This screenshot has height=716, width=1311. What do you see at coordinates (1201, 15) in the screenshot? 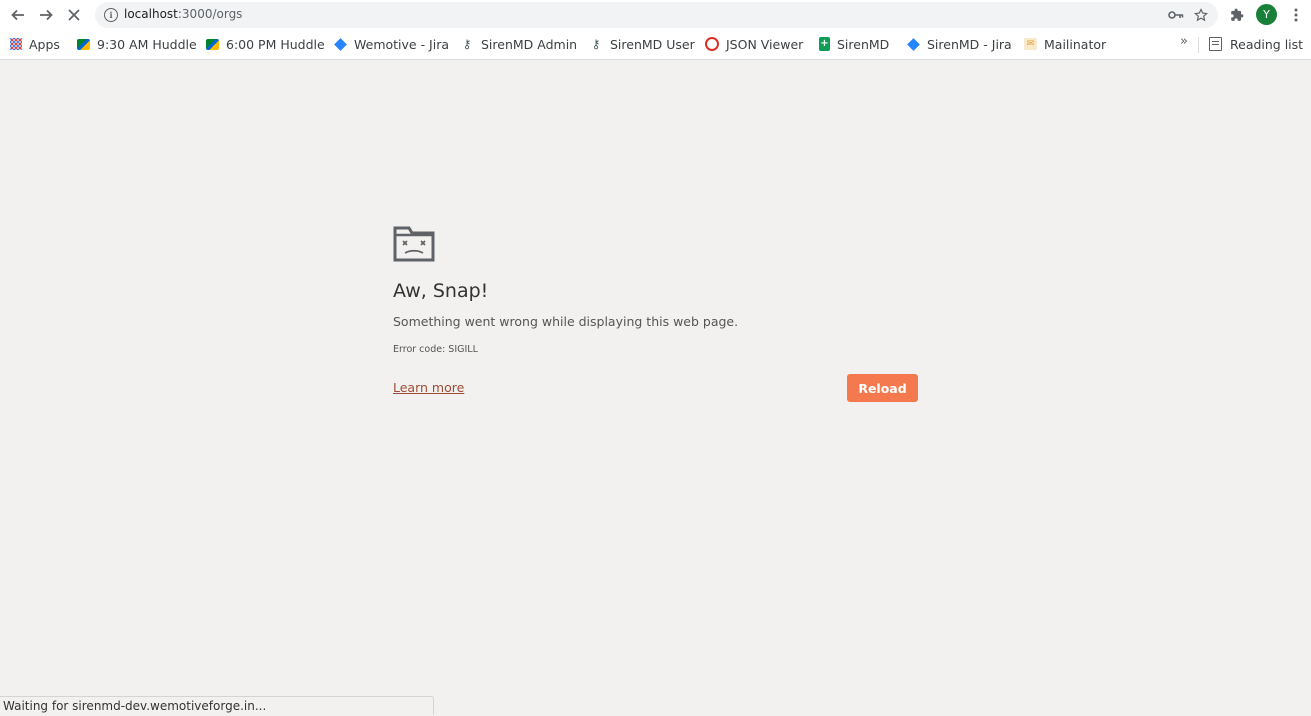
I see `star-icon` at bounding box center [1201, 15].